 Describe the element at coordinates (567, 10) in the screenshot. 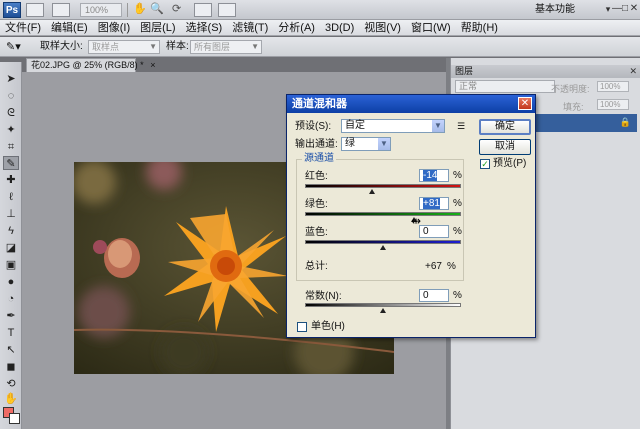

I see `workspace-switcher: 基本功能` at that location.